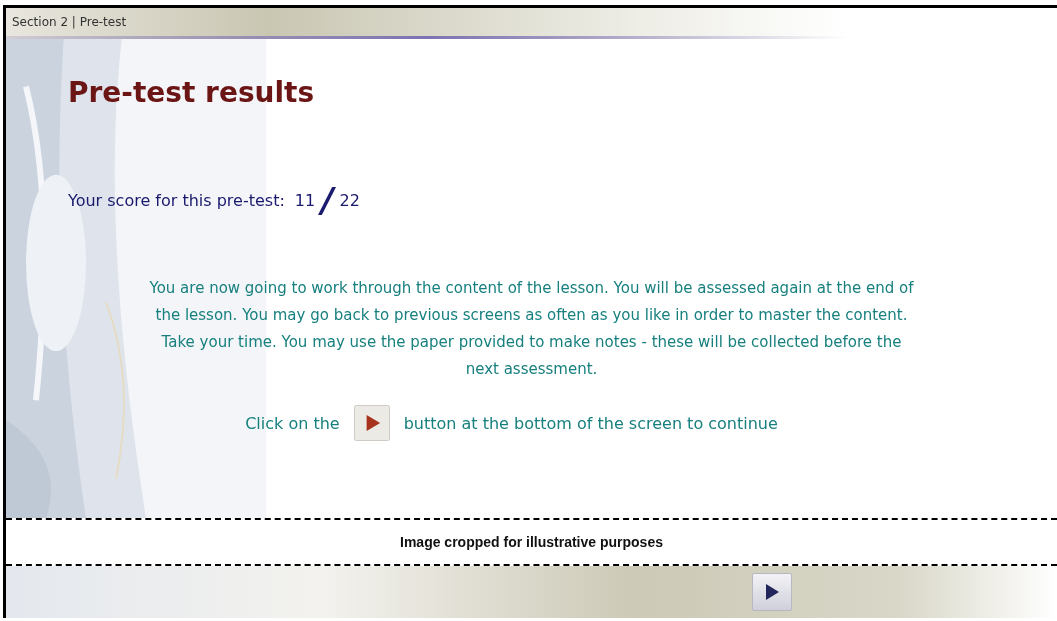  What do you see at coordinates (176, 200) in the screenshot?
I see `score-label: Your score for this pre-test:` at bounding box center [176, 200].